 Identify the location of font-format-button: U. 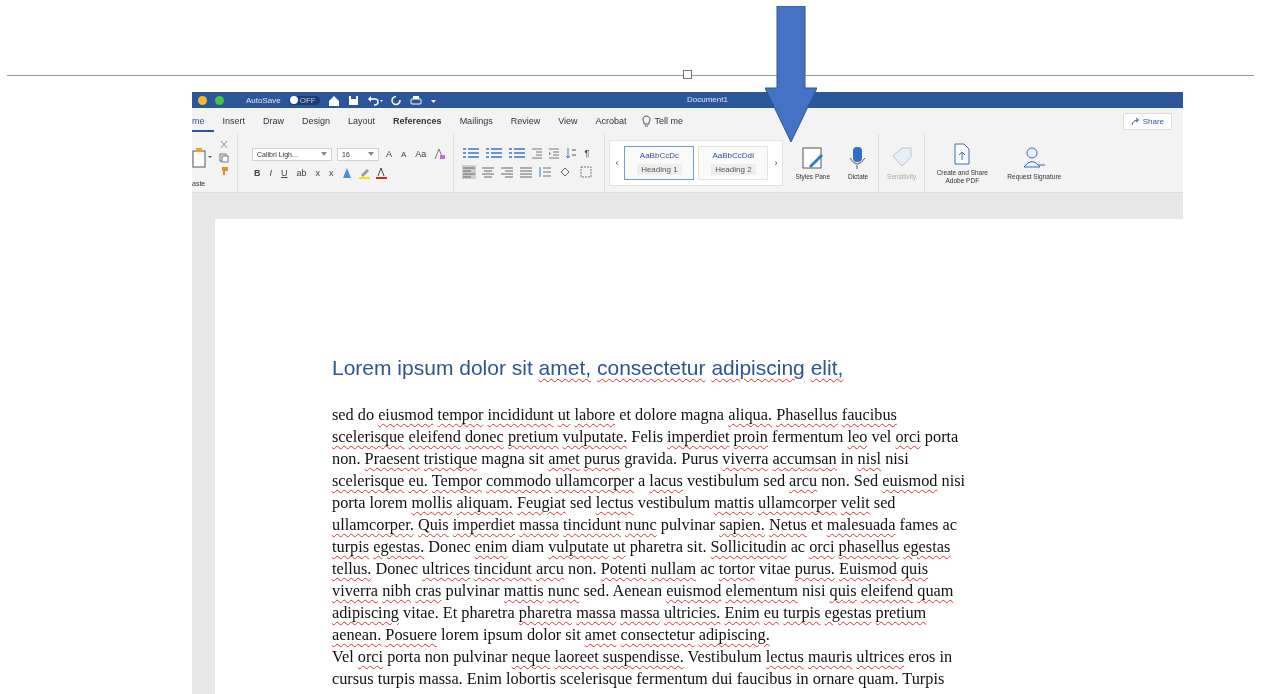
(284, 172).